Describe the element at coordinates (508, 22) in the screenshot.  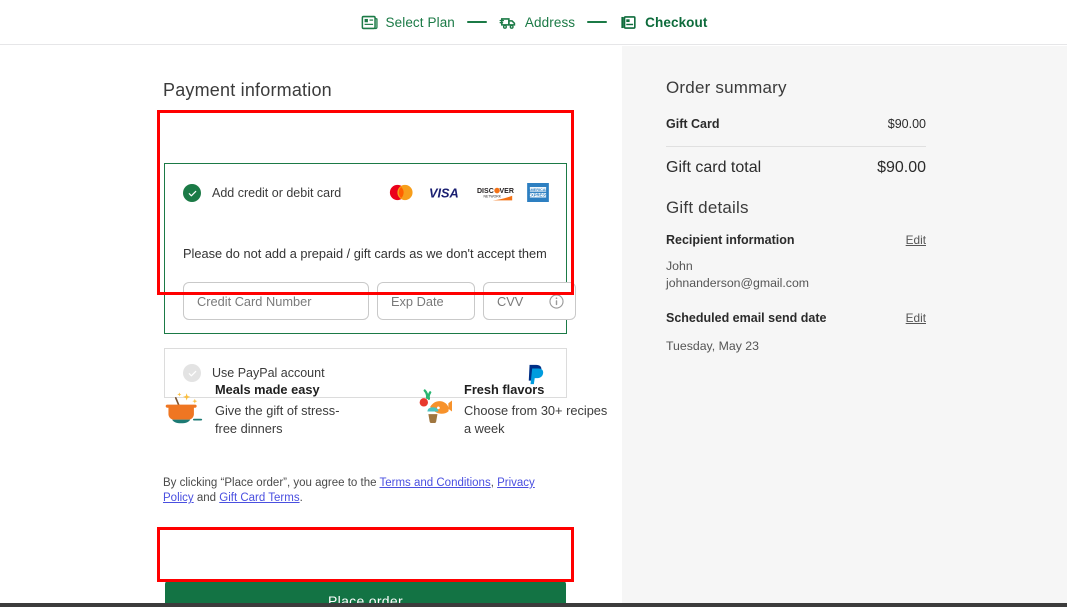
I see `delivery-truck-icon` at that location.